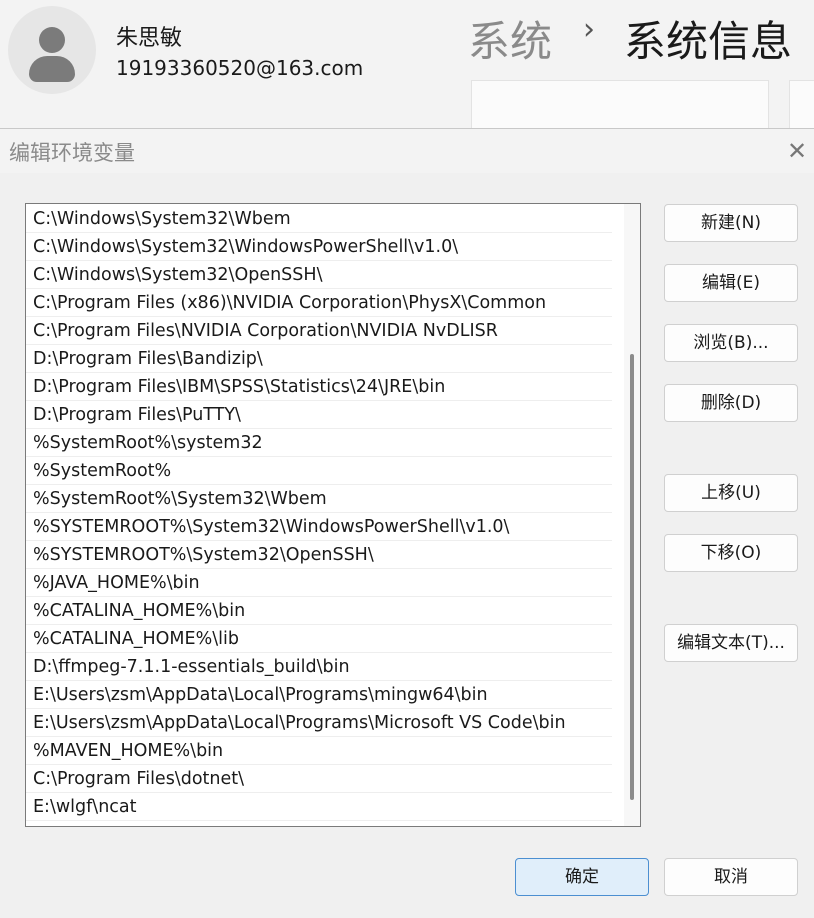 Image resolution: width=814 pixels, height=918 pixels. I want to click on avatar, so click(52, 50).